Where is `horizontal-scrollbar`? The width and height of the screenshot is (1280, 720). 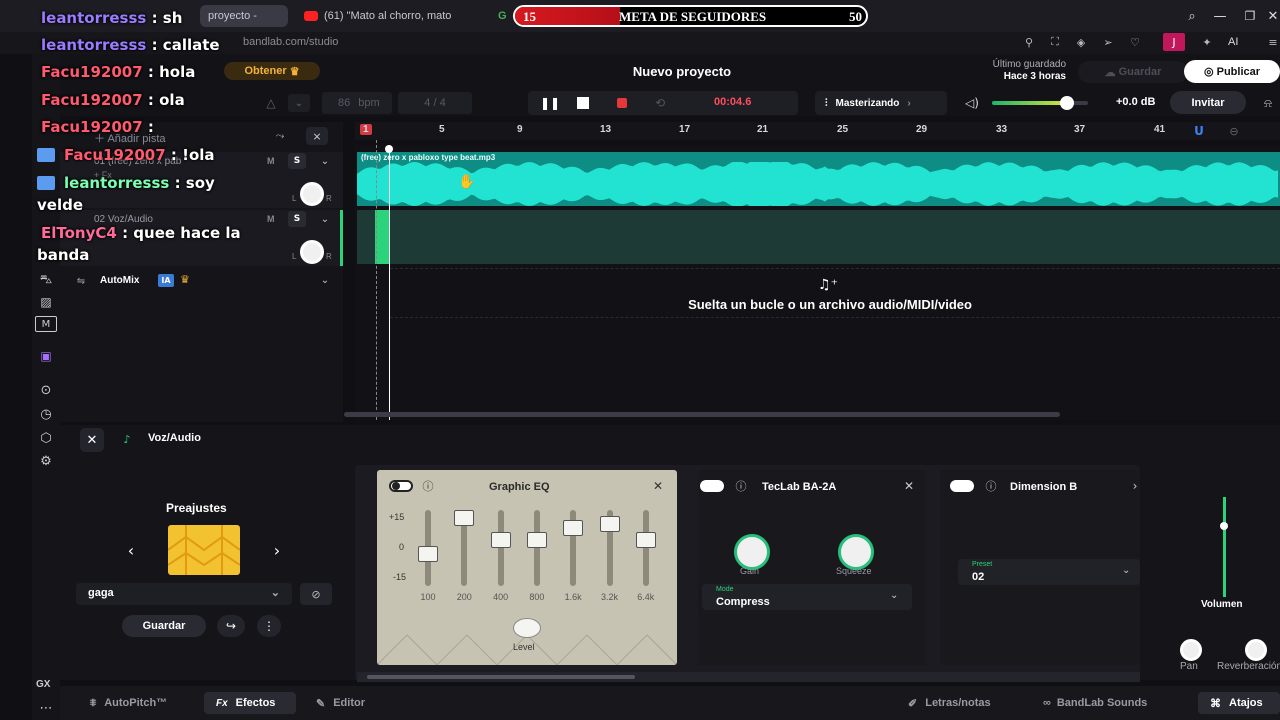 horizontal-scrollbar is located at coordinates (702, 414).